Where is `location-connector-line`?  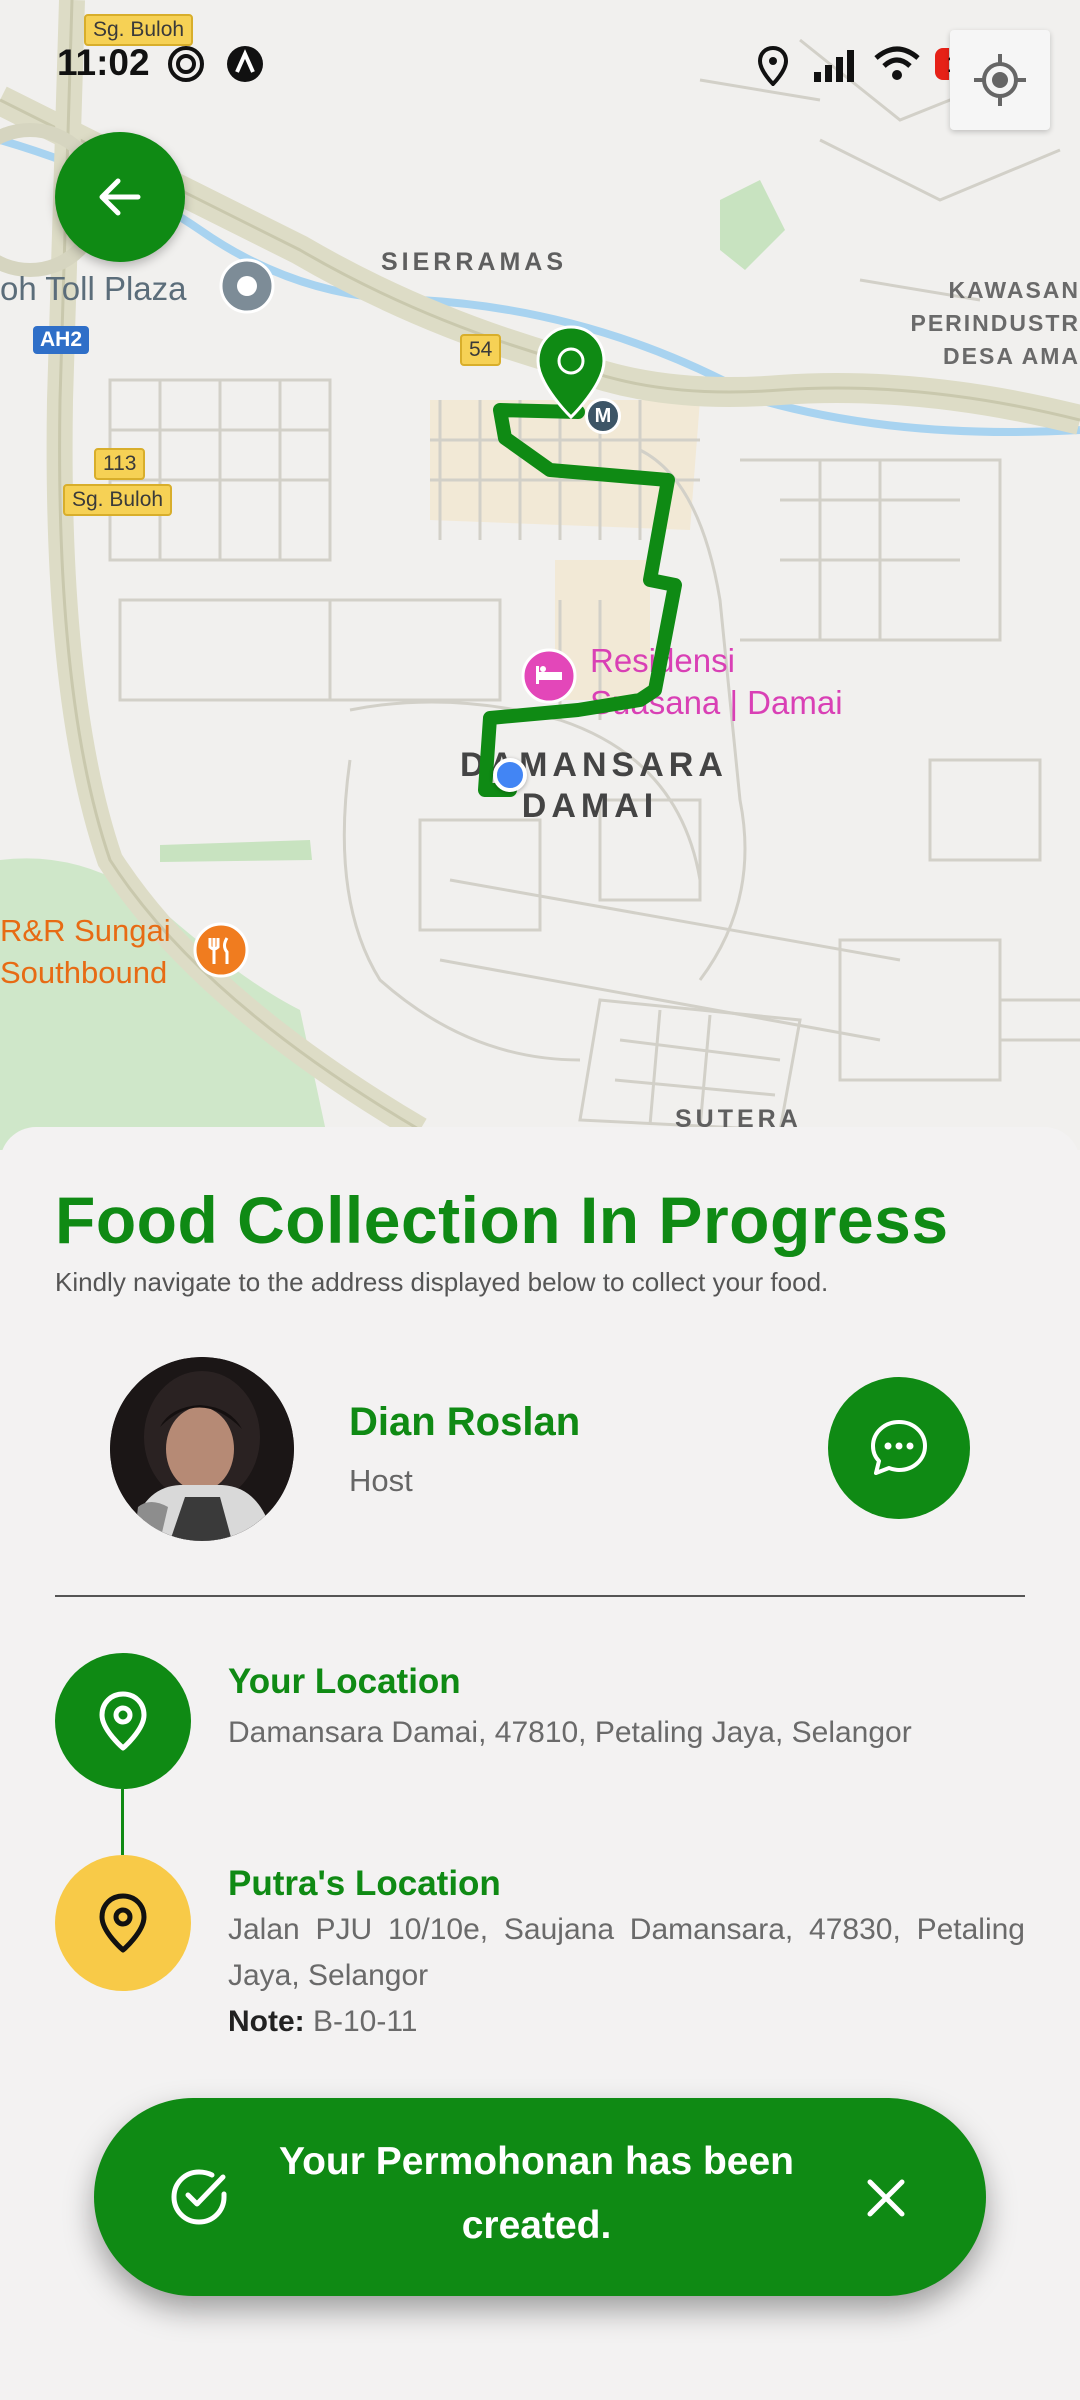
location-connector-line is located at coordinates (122, 1822).